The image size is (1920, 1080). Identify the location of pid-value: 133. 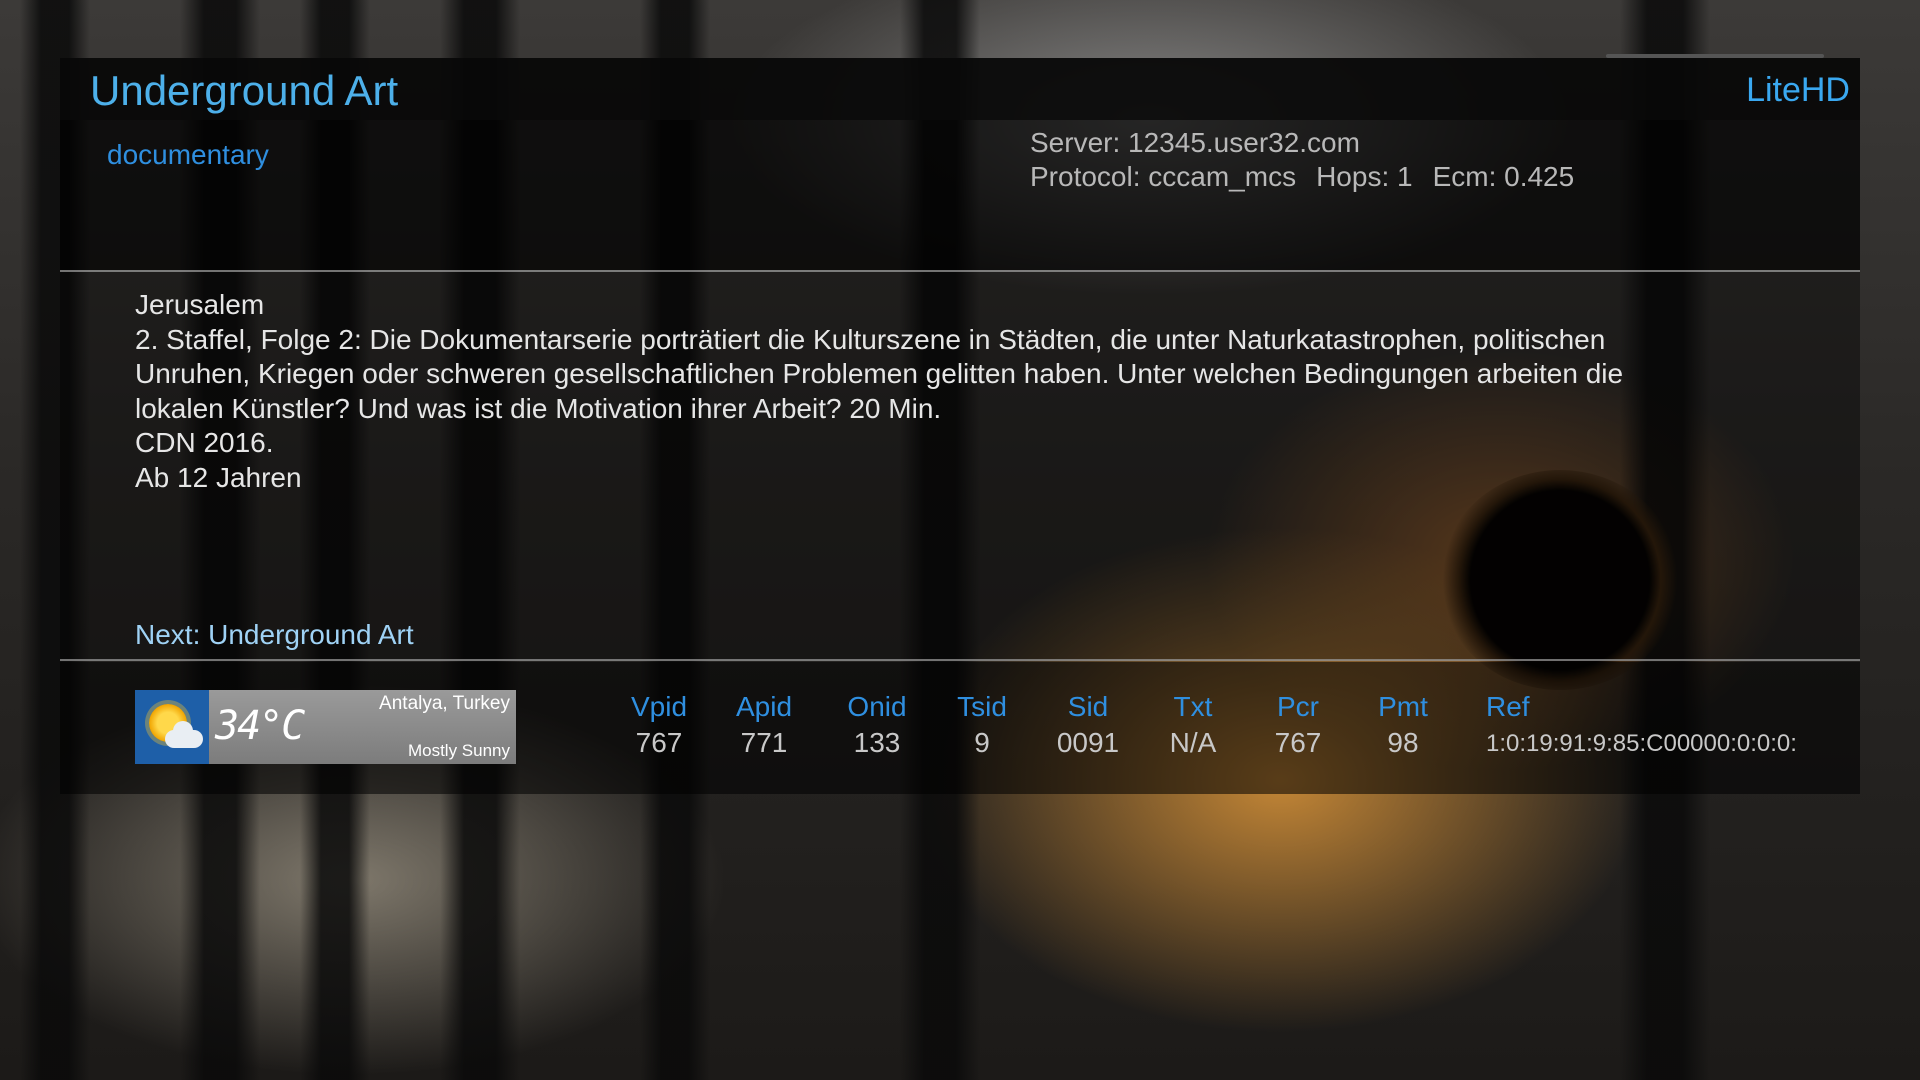
(877, 742).